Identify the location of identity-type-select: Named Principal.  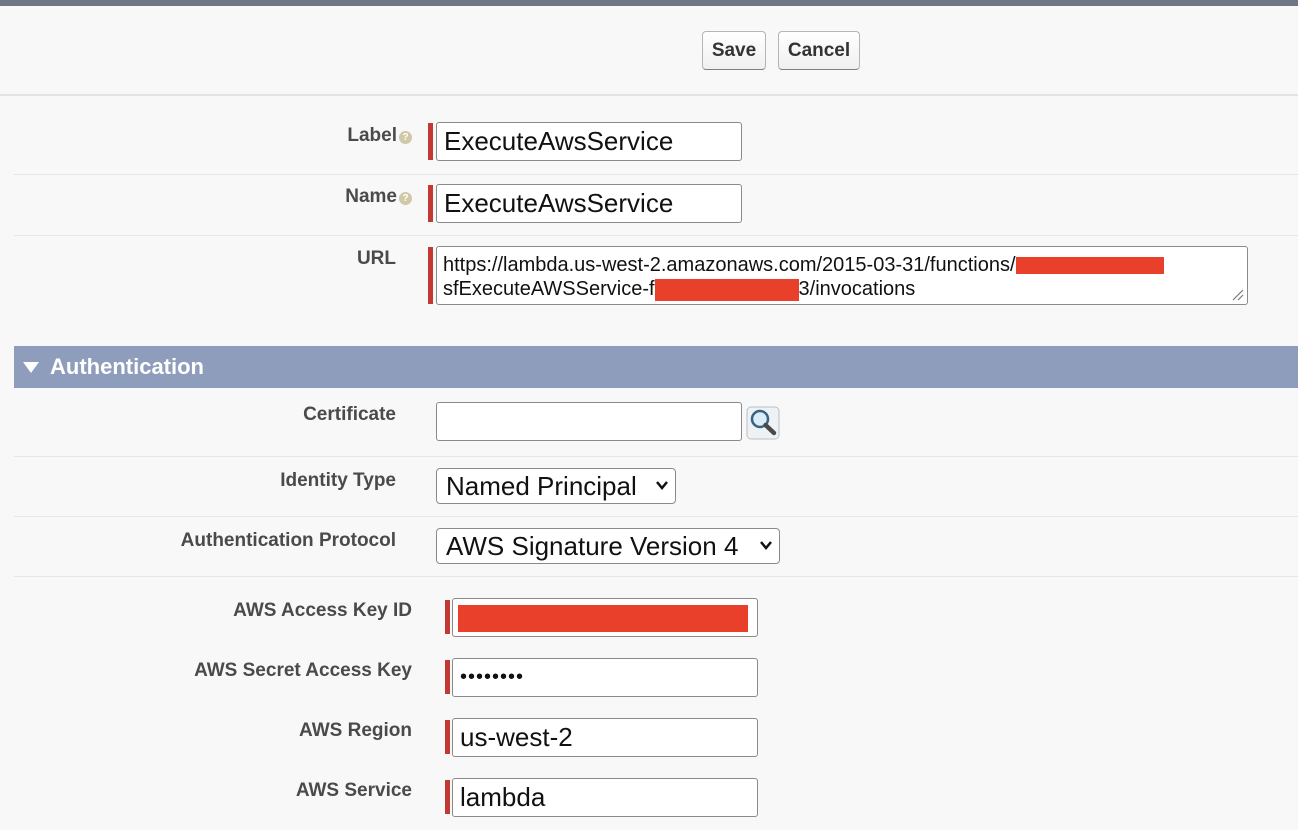
(556, 486).